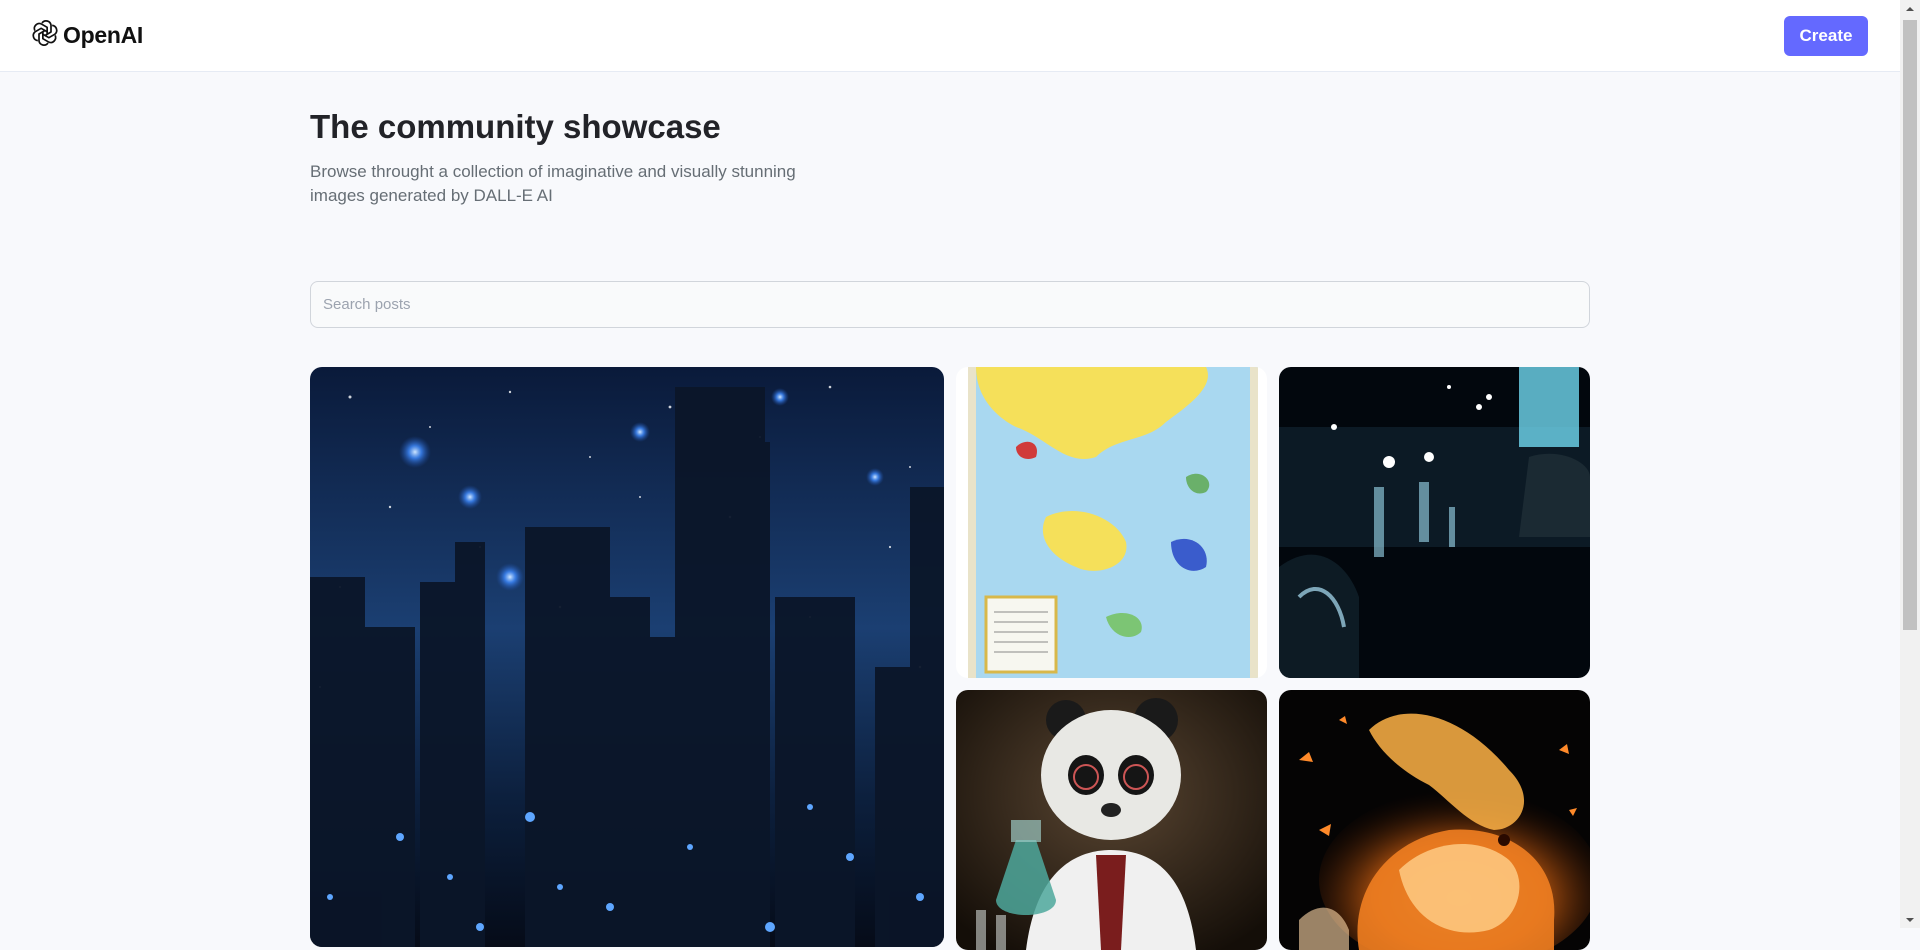 The width and height of the screenshot is (1920, 950). What do you see at coordinates (950, 36) in the screenshot?
I see `top-navbar: OpenAI Create` at bounding box center [950, 36].